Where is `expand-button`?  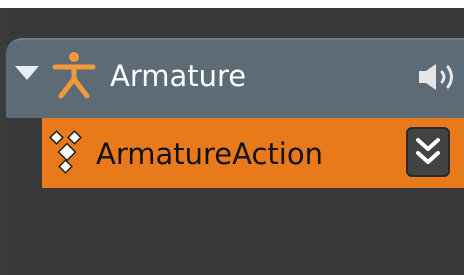
expand-button is located at coordinates (428, 152).